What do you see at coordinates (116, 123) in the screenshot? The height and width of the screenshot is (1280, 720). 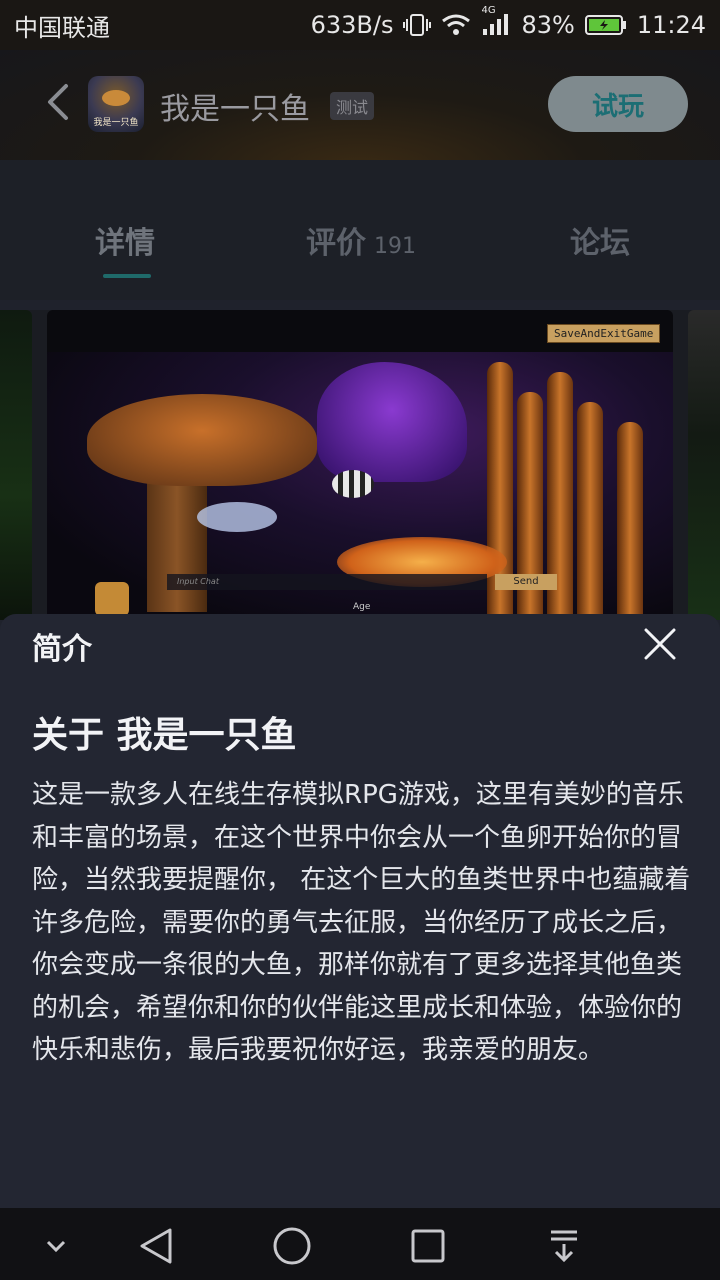 I see `app-icon-text: 我是一只鱼` at bounding box center [116, 123].